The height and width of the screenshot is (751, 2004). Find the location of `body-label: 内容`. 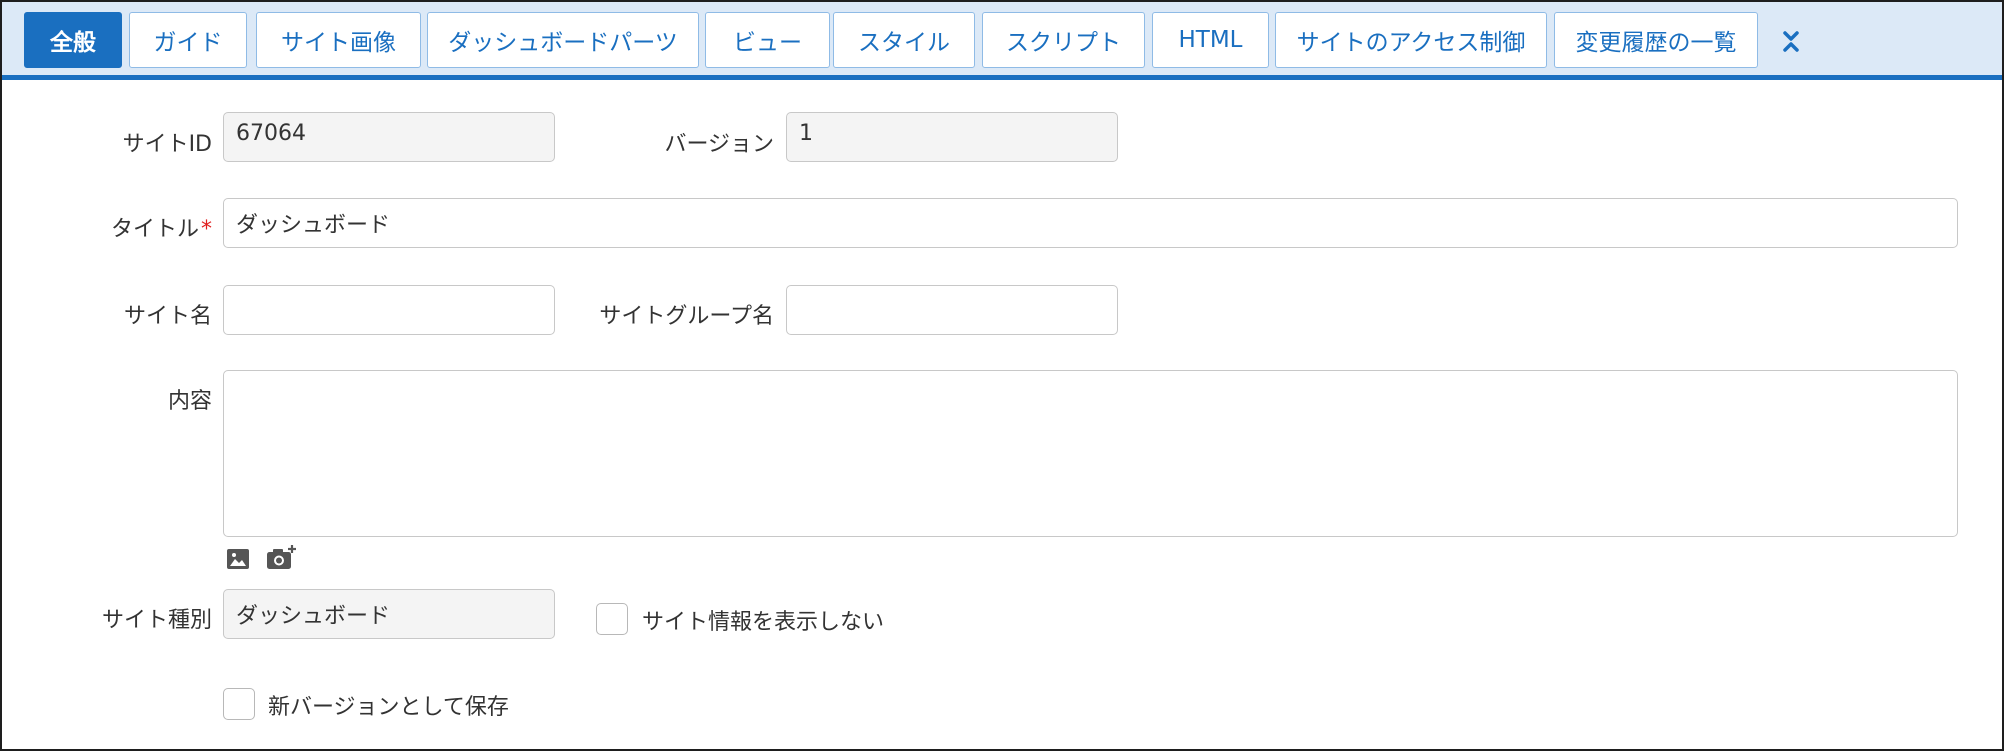

body-label: 内容 is located at coordinates (189, 401).